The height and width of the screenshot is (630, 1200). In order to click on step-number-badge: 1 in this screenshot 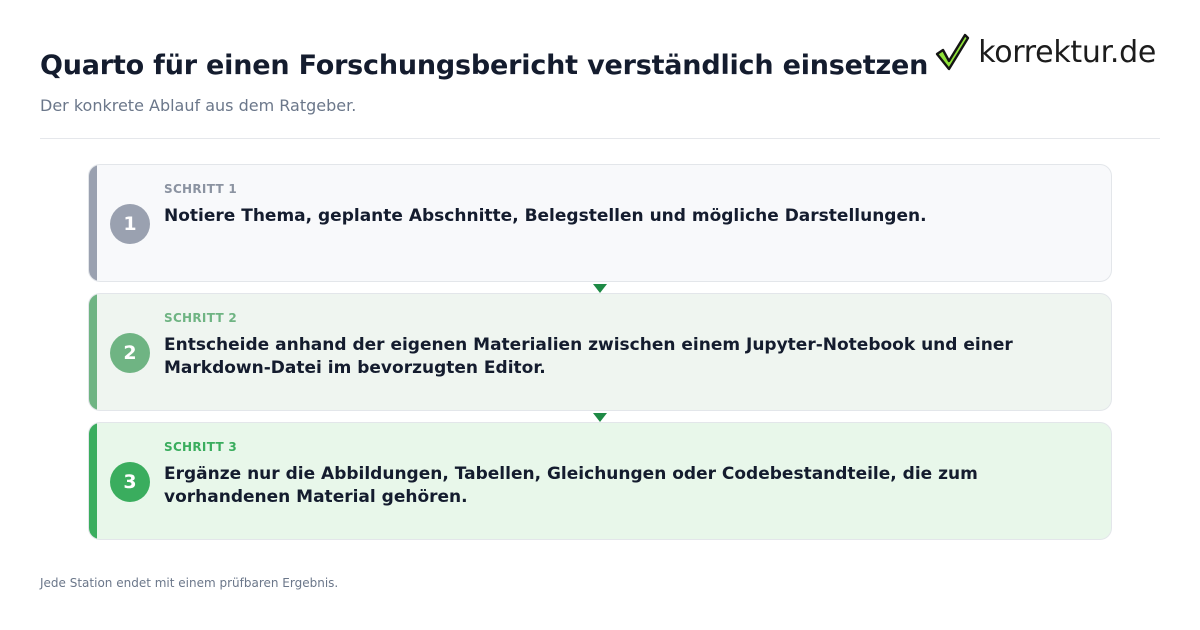, I will do `click(130, 224)`.